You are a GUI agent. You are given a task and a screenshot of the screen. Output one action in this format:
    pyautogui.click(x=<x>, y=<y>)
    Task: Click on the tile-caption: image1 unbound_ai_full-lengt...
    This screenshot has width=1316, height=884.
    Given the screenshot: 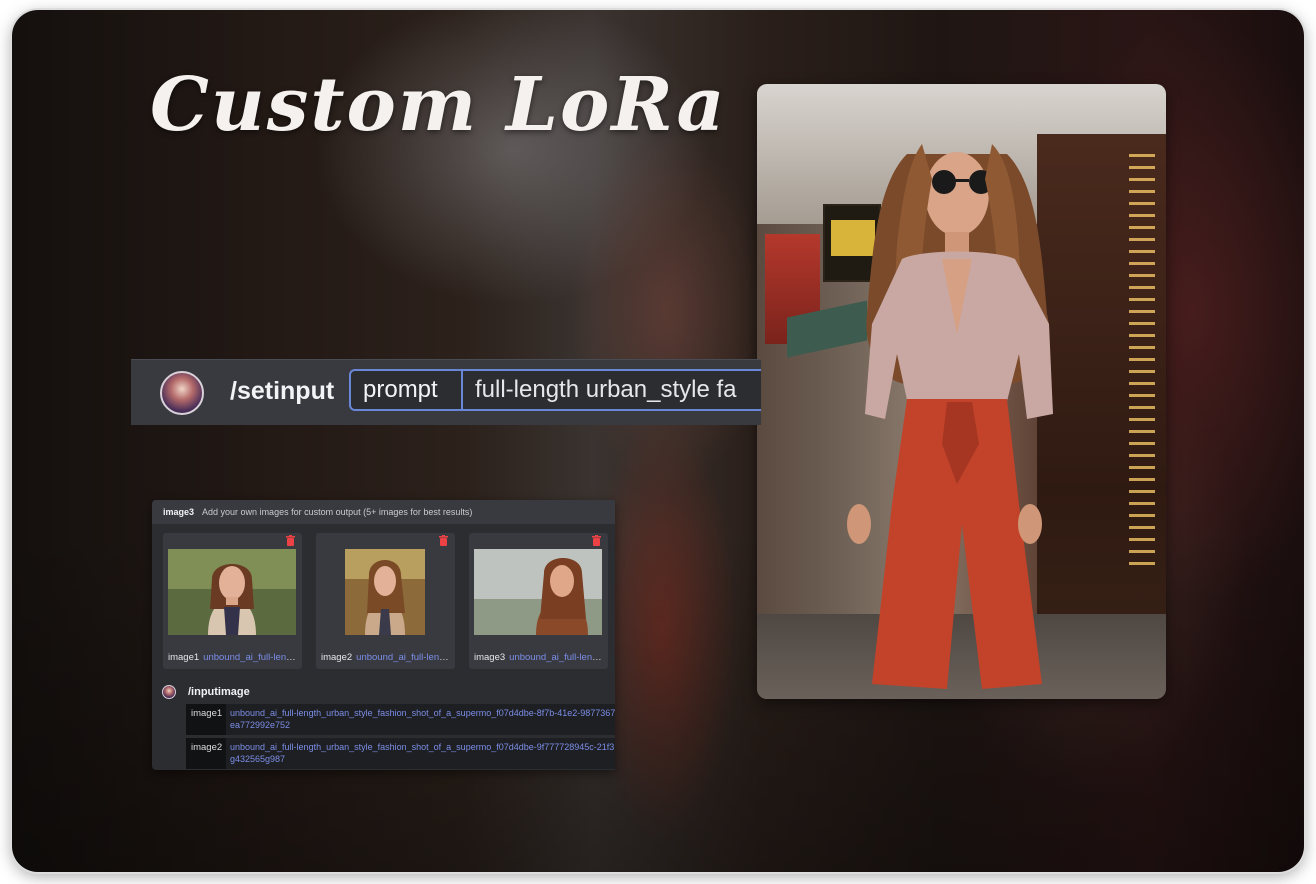 What is the action you would take?
    pyautogui.click(x=233, y=657)
    